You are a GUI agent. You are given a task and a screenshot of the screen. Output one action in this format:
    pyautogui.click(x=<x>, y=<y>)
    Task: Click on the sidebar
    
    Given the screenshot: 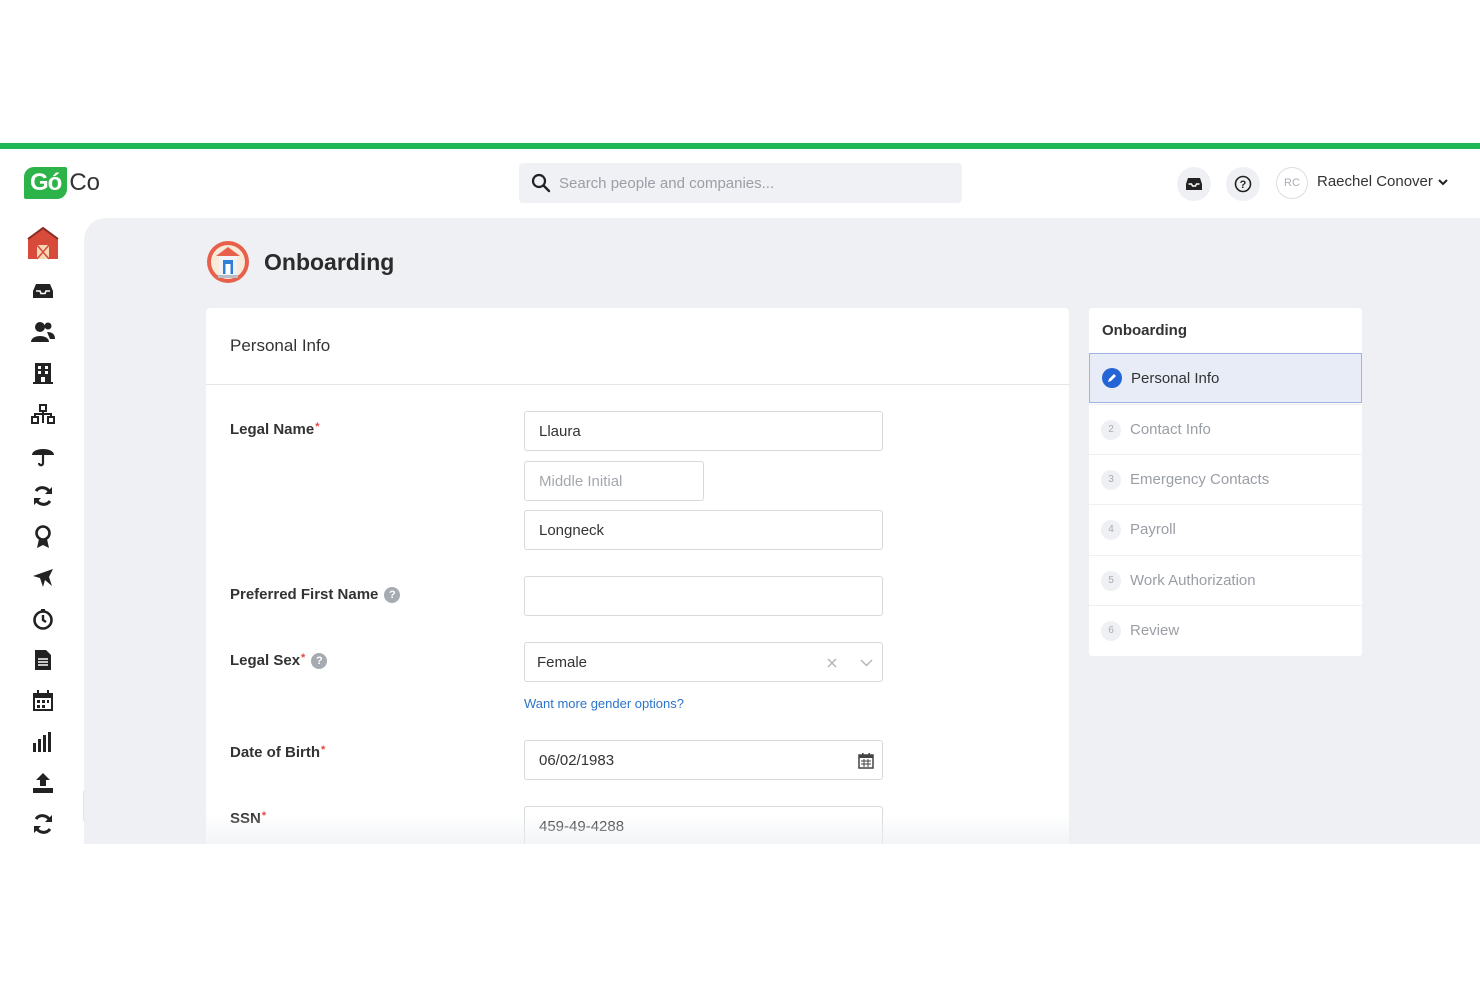 What is the action you would take?
    pyautogui.click(x=42, y=533)
    